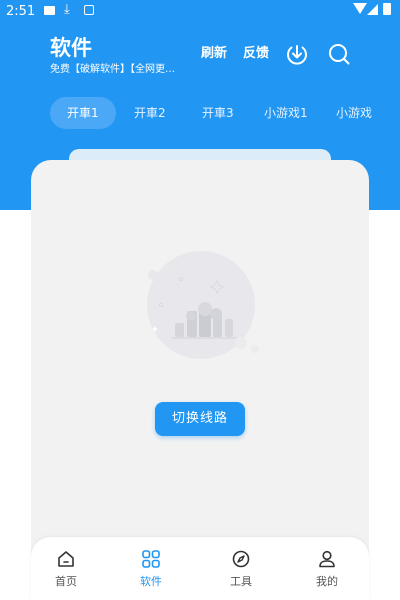  I want to click on nav-label-software: 软件, so click(151, 581).